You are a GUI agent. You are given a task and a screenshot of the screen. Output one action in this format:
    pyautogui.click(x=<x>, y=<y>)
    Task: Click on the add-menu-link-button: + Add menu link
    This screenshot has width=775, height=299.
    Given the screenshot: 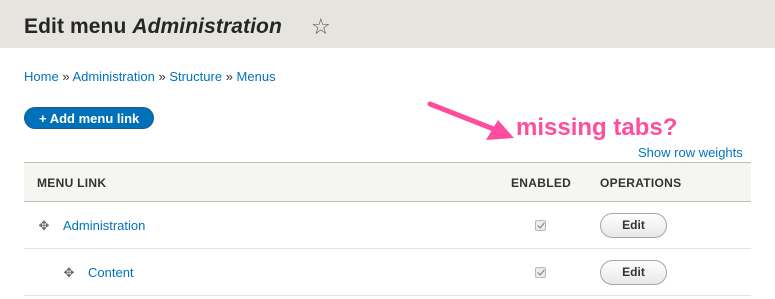 What is the action you would take?
    pyautogui.click(x=89, y=118)
    